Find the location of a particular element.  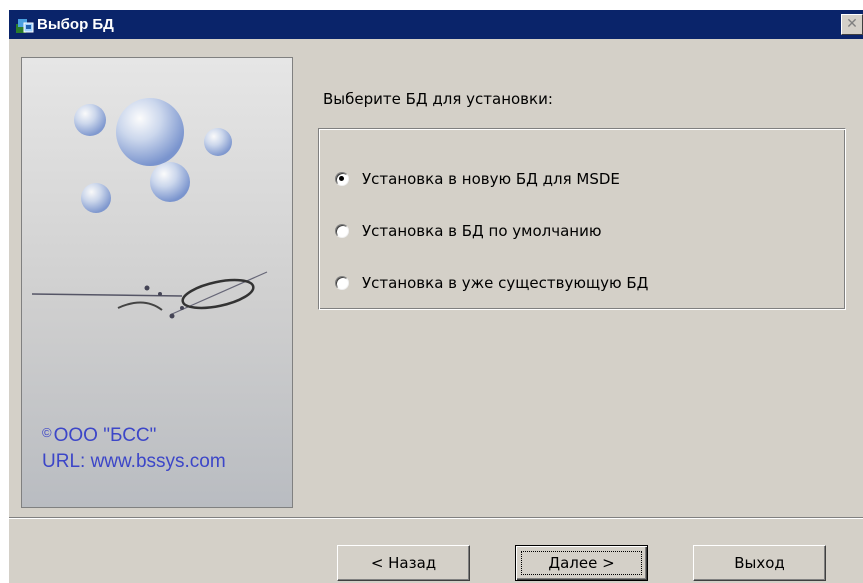

window-title: Выбор БД is located at coordinates (75, 24).